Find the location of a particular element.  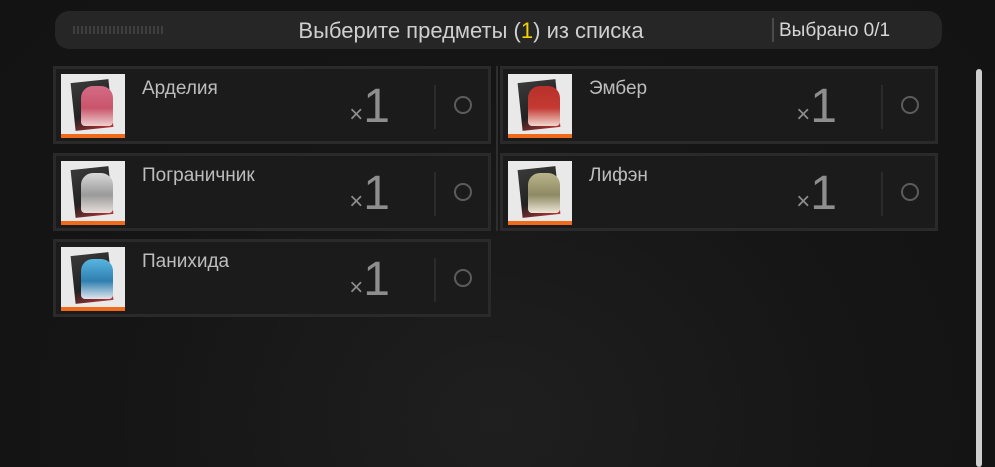

item-card: Эмбер ×1 is located at coordinates (719, 105).